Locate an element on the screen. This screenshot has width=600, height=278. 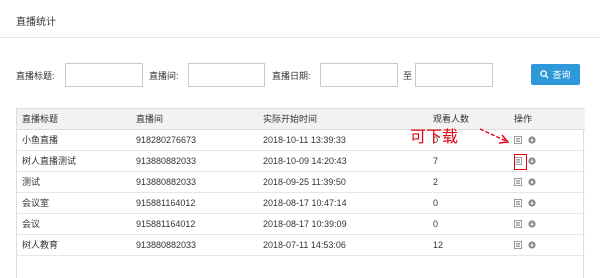
cell-title: 树人直播测试 is located at coordinates (49, 161).